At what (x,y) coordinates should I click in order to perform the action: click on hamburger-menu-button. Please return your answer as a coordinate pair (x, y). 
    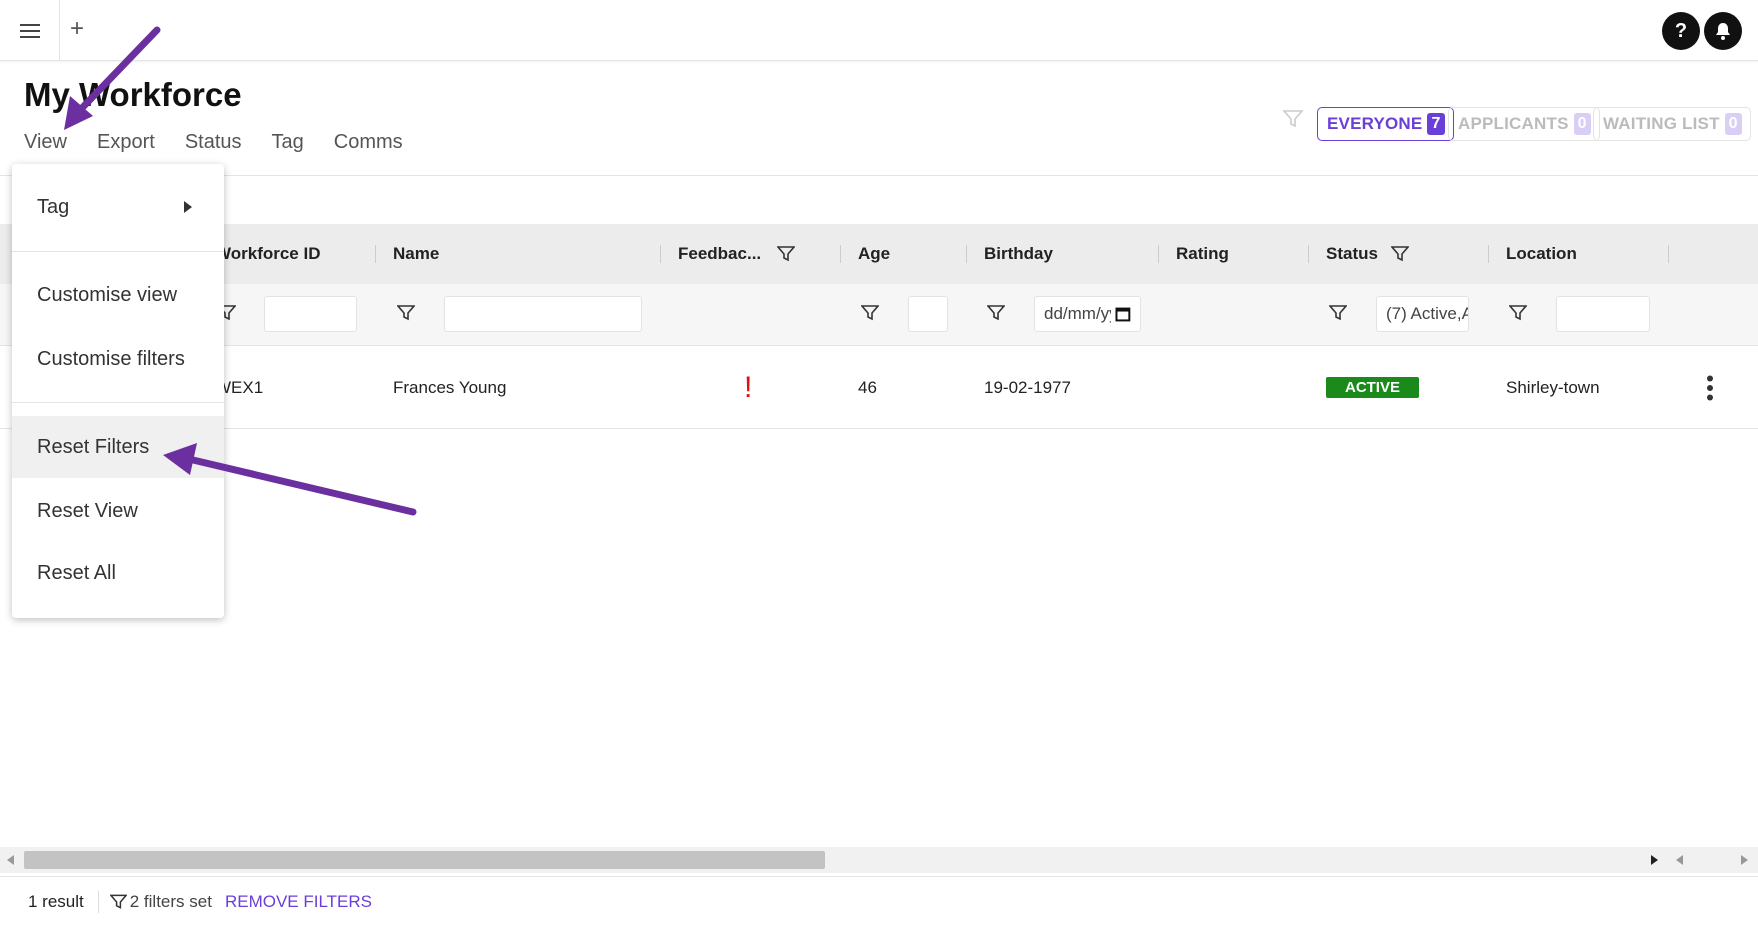
    Looking at the image, I should click on (30, 30).